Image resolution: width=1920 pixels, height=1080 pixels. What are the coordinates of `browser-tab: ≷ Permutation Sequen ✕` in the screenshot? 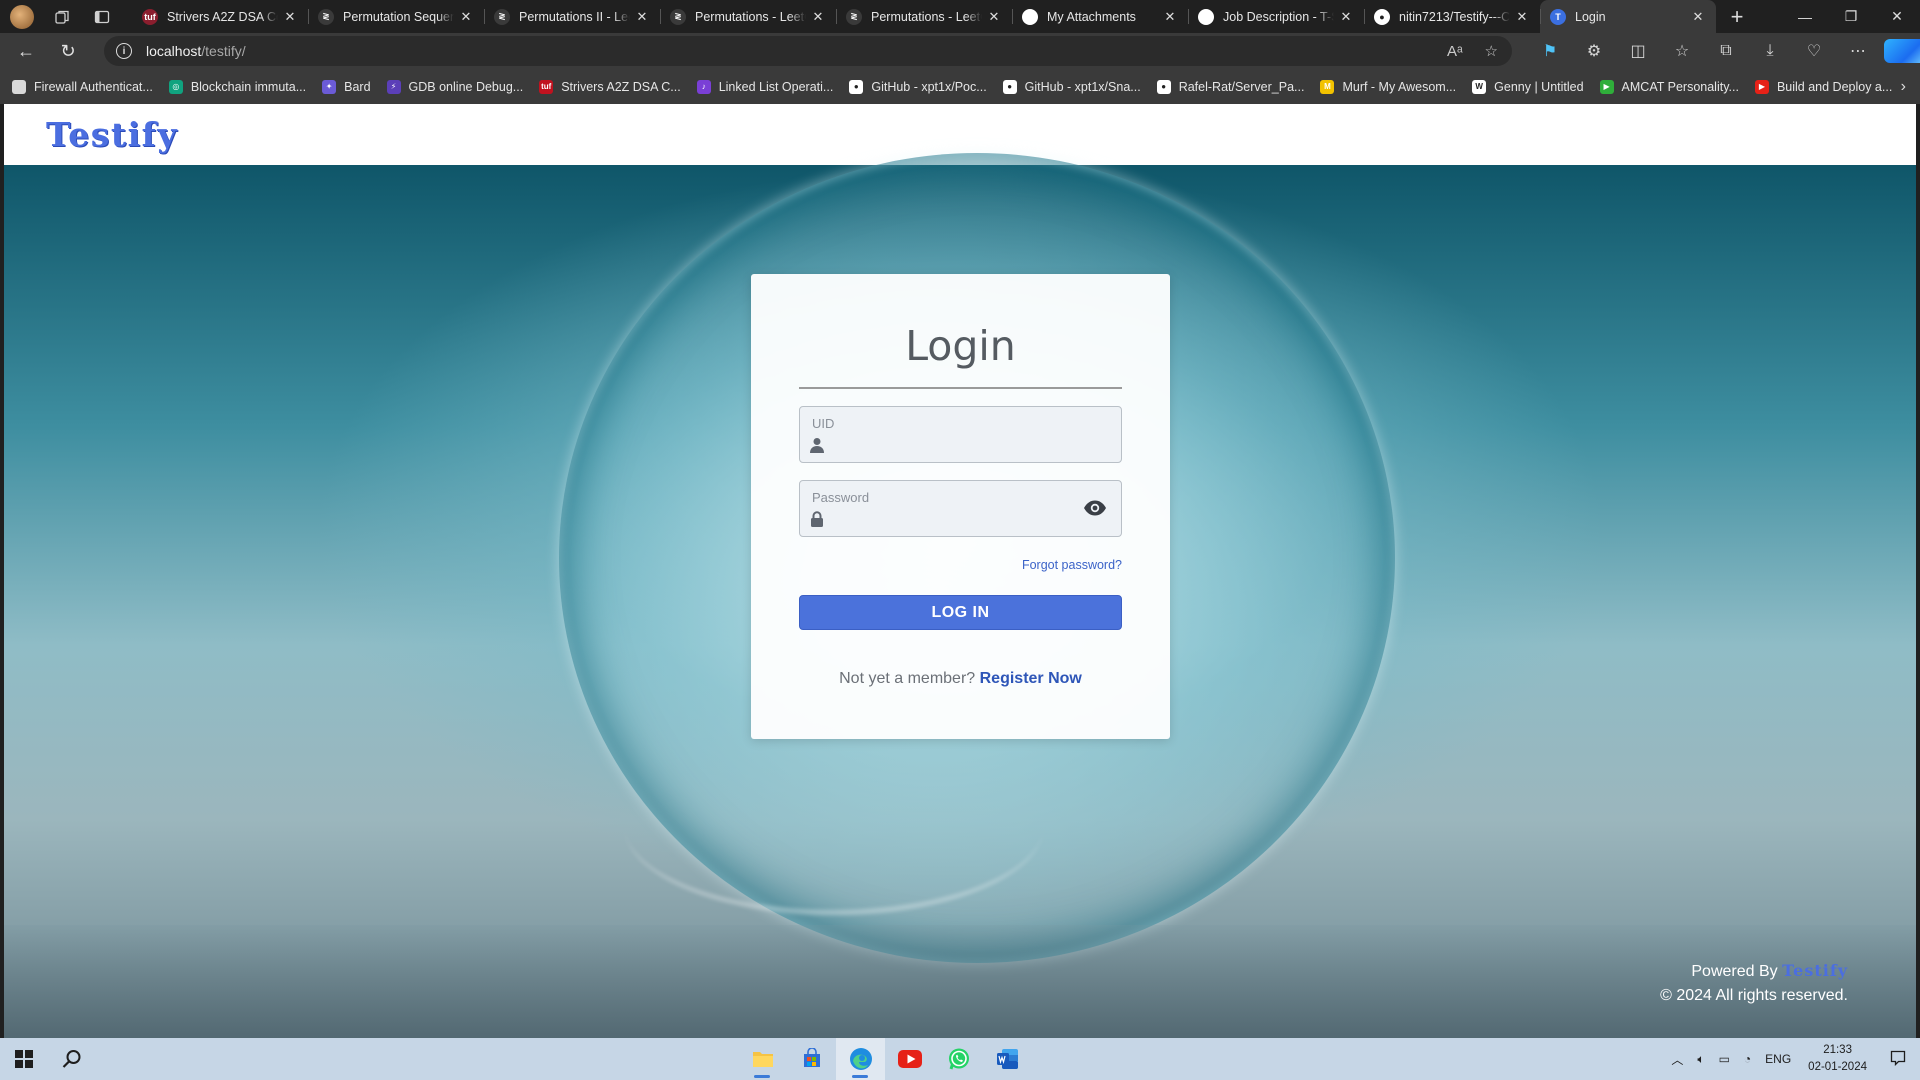 It's located at (396, 16).